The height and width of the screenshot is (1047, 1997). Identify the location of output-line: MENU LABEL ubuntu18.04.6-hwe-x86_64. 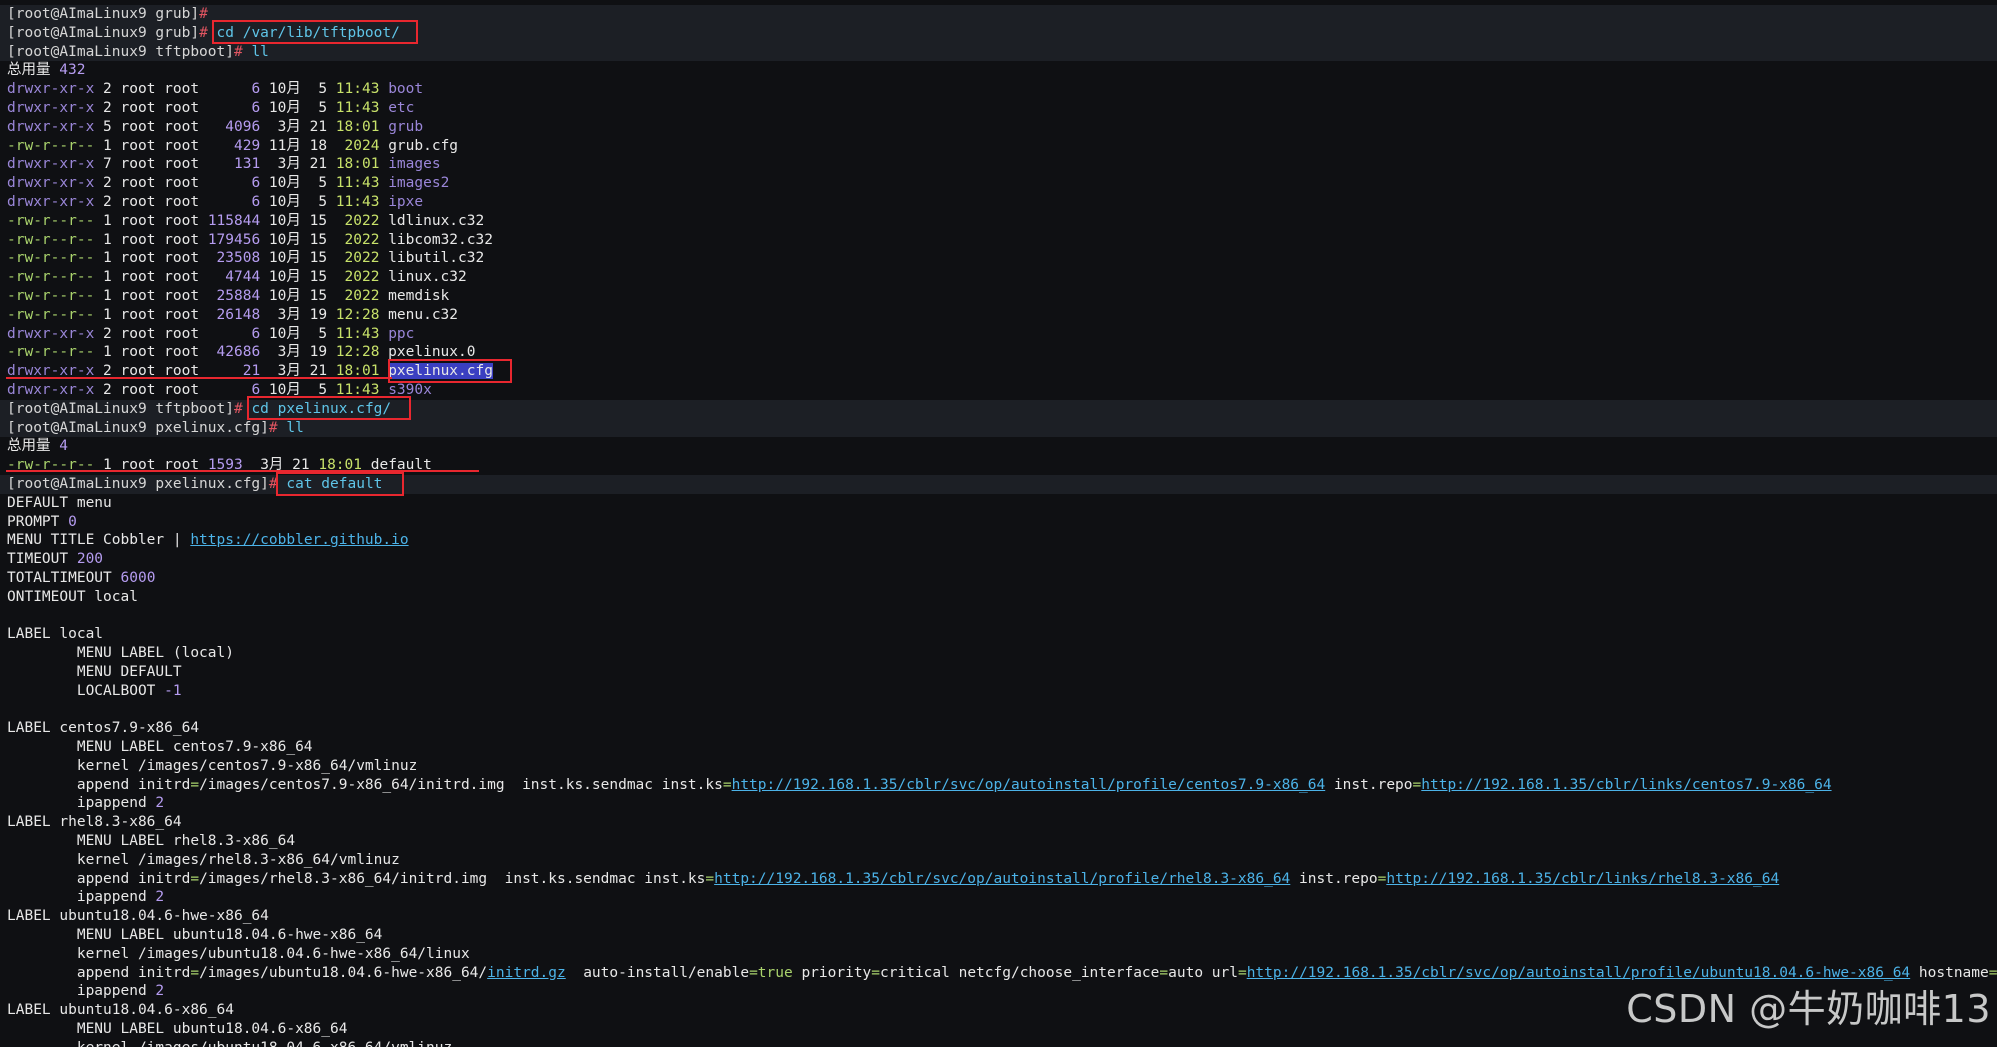
(1002, 935).